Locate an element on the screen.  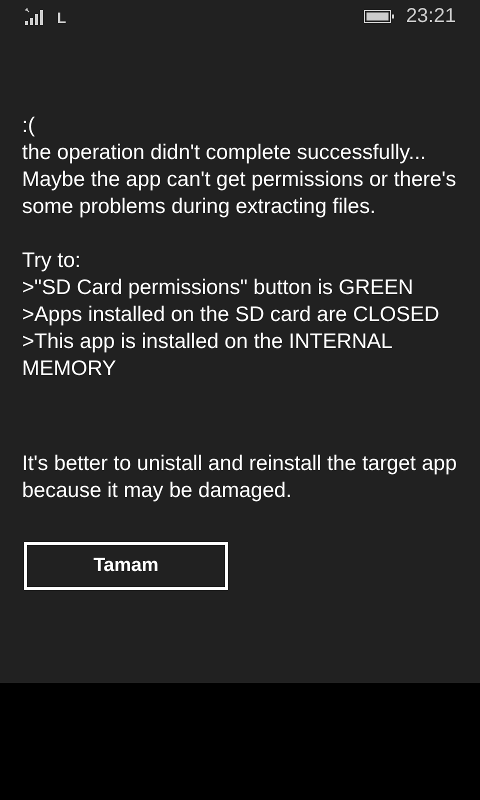
message-text: Maybe the app can't get permissions or there's some problems during extracting files. is located at coordinates (240, 193).